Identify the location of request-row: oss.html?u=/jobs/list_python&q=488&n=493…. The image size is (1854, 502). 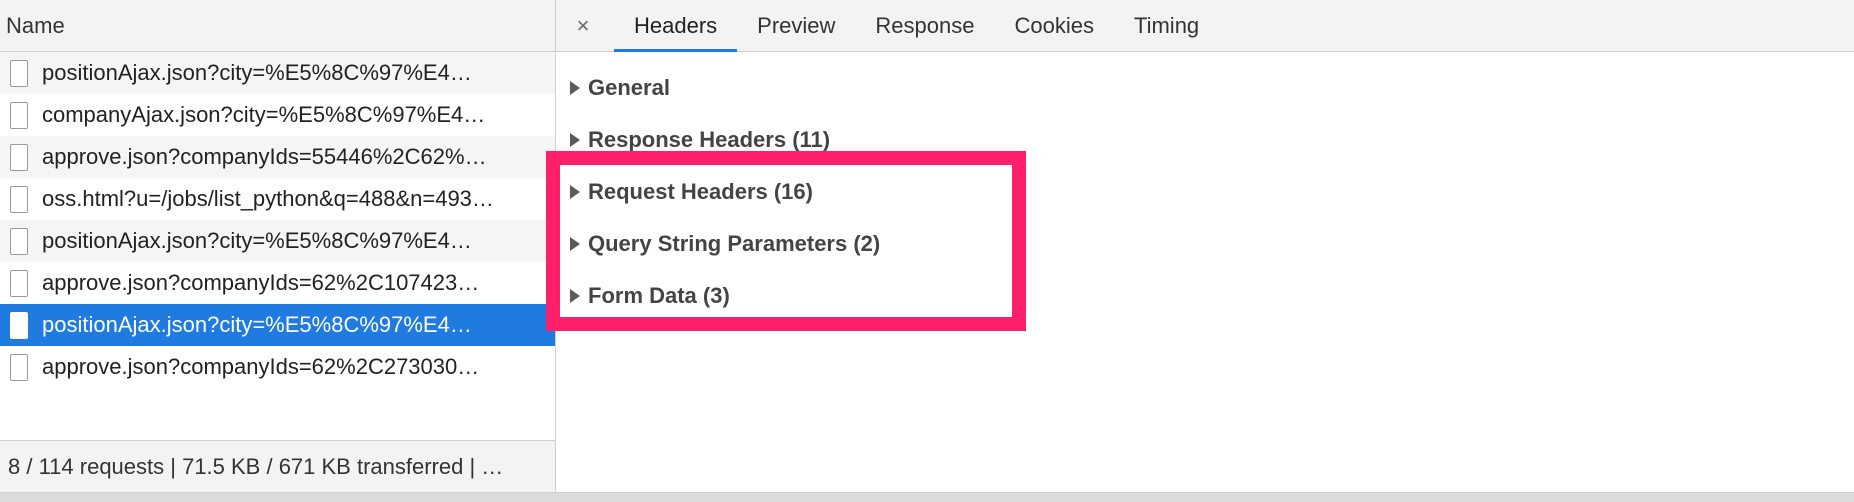
(277, 199).